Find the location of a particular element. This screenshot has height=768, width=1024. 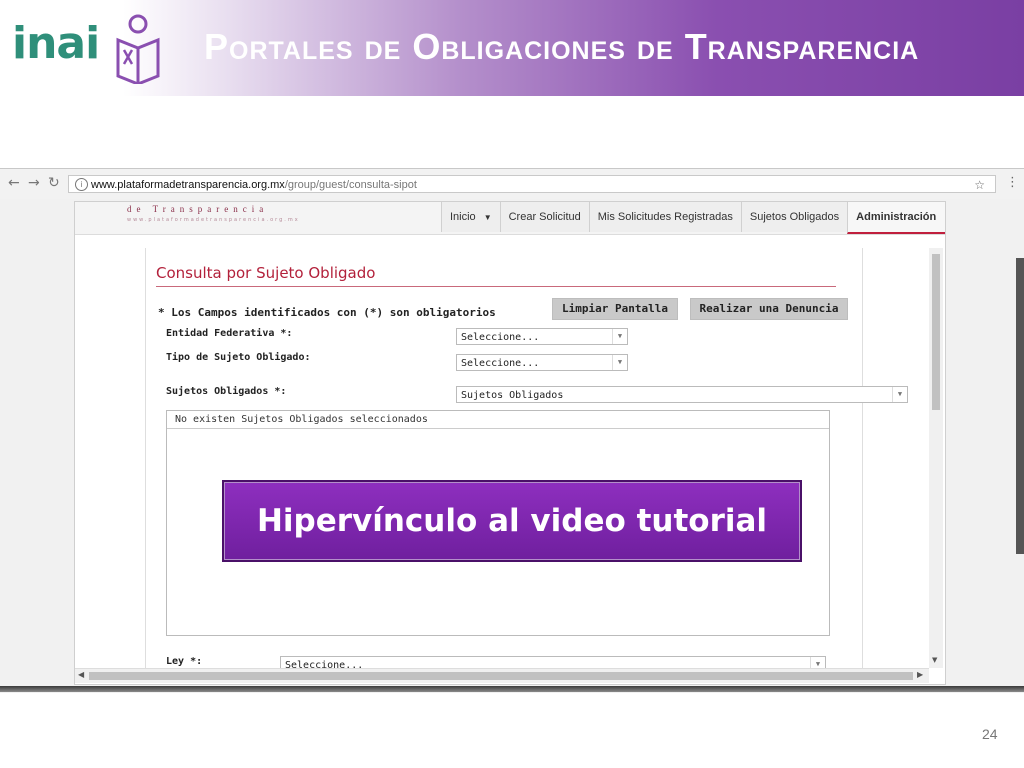

tipo-select: Seleccione... ▼ is located at coordinates (542, 362).